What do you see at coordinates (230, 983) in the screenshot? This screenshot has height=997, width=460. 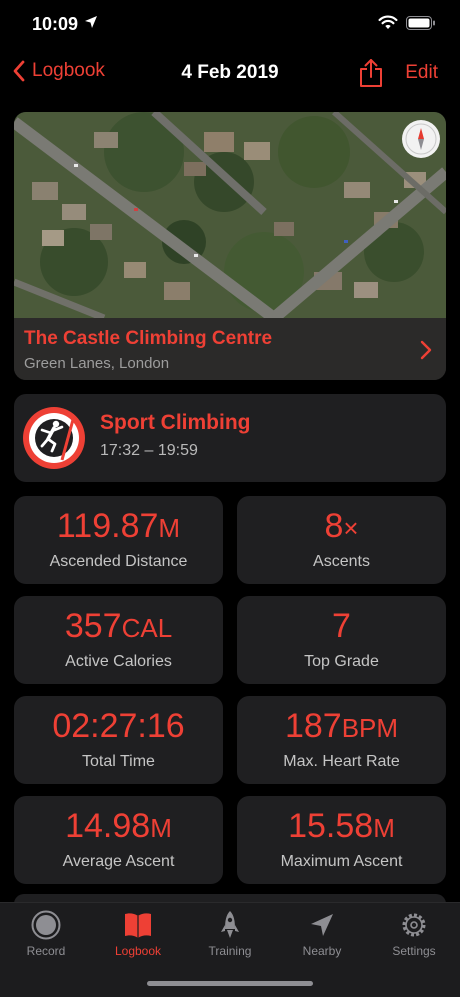 I see `home-indicator` at bounding box center [230, 983].